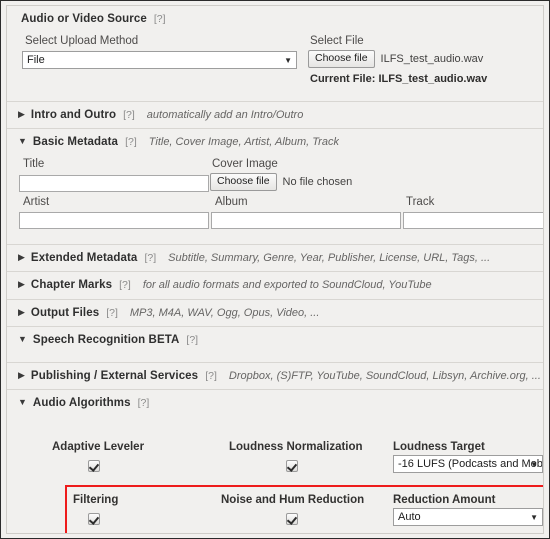 The height and width of the screenshot is (539, 550). Describe the element at coordinates (341, 58) in the screenshot. I see `choose-file-button: Choose file` at that location.